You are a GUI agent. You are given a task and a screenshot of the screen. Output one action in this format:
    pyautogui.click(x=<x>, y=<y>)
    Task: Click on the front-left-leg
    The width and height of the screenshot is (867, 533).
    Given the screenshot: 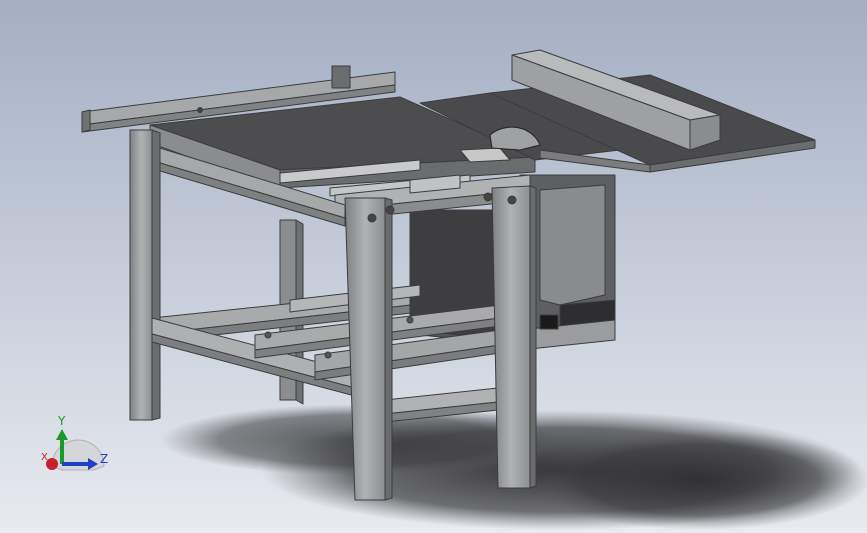 What is the action you would take?
    pyautogui.click(x=145, y=275)
    